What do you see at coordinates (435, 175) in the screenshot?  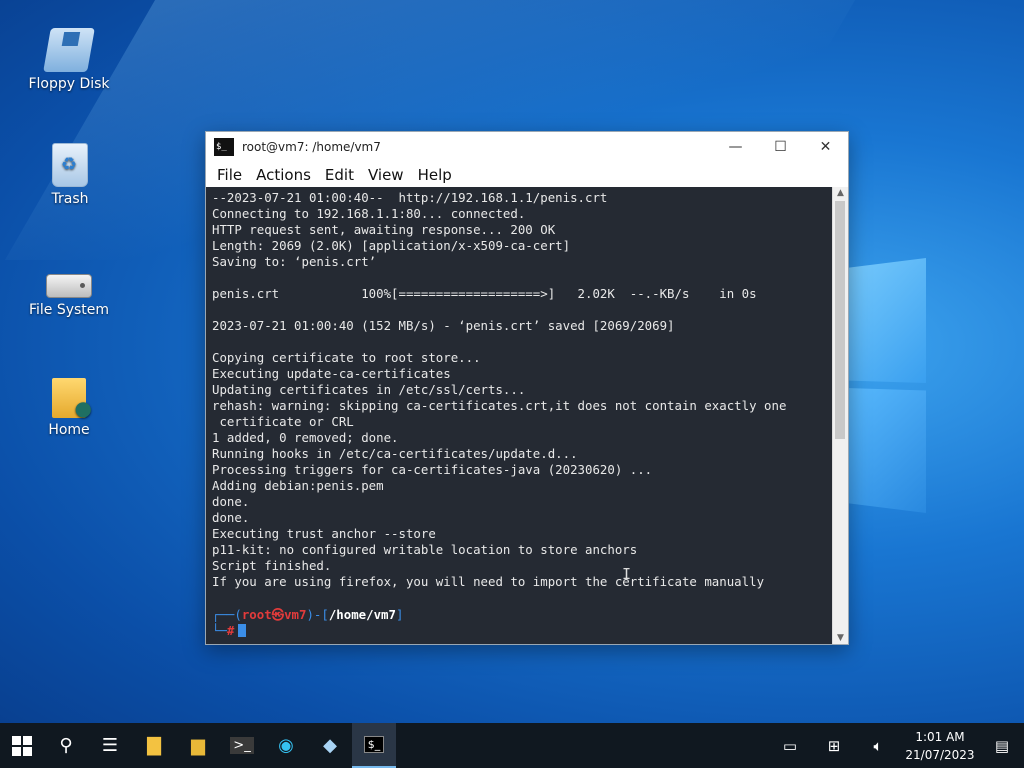 I see `menu-help: Help` at bounding box center [435, 175].